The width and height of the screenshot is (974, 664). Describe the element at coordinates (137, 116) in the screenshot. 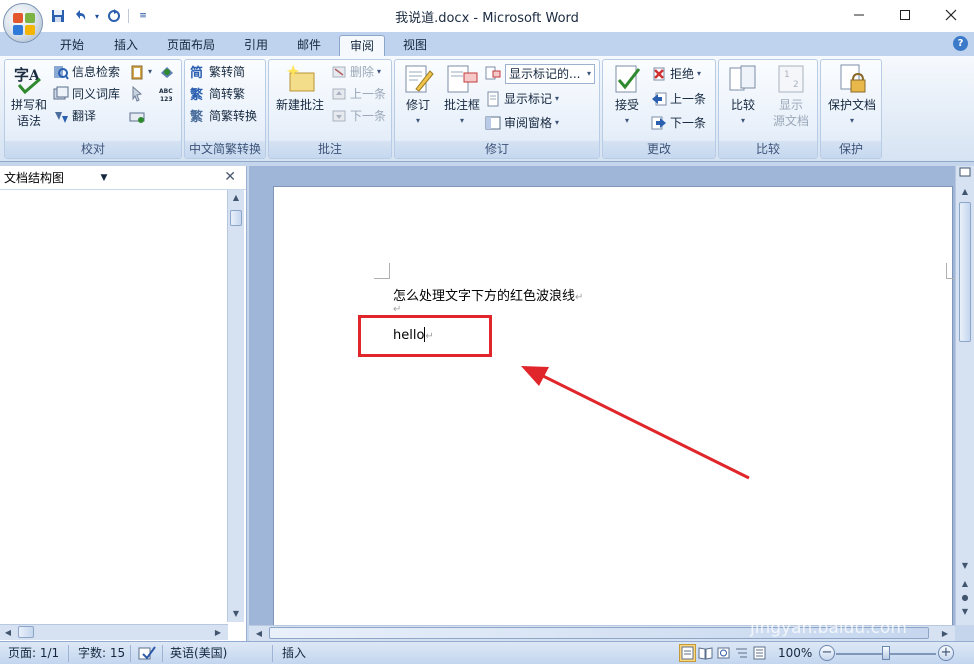

I see `keyboard-button` at that location.